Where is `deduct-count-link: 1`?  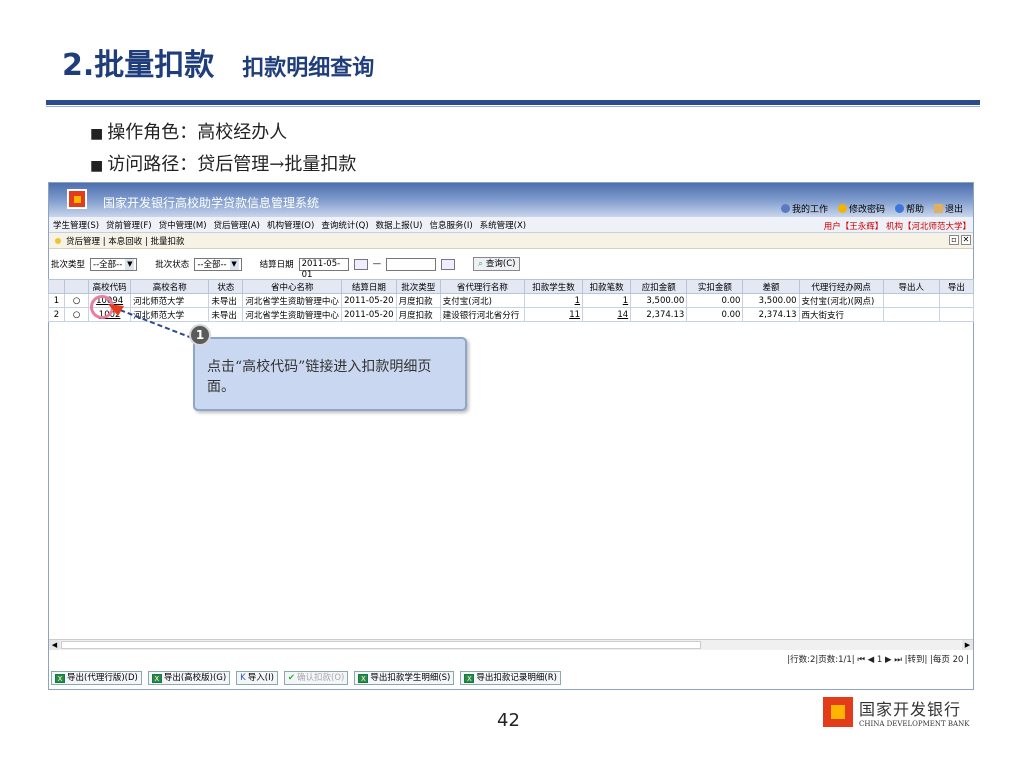
deduct-count-link: 1 is located at coordinates (607, 300).